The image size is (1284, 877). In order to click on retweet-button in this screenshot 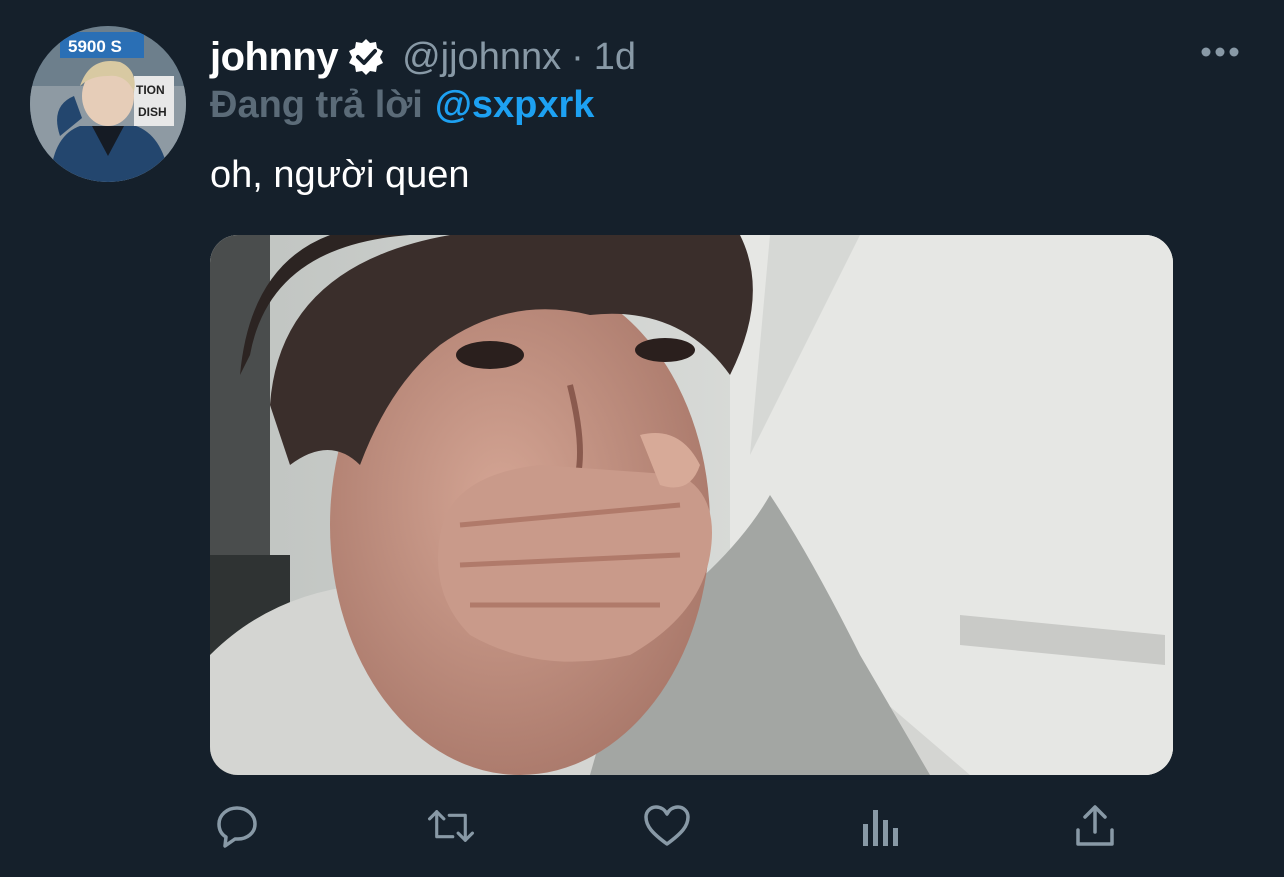, I will do `click(451, 826)`.